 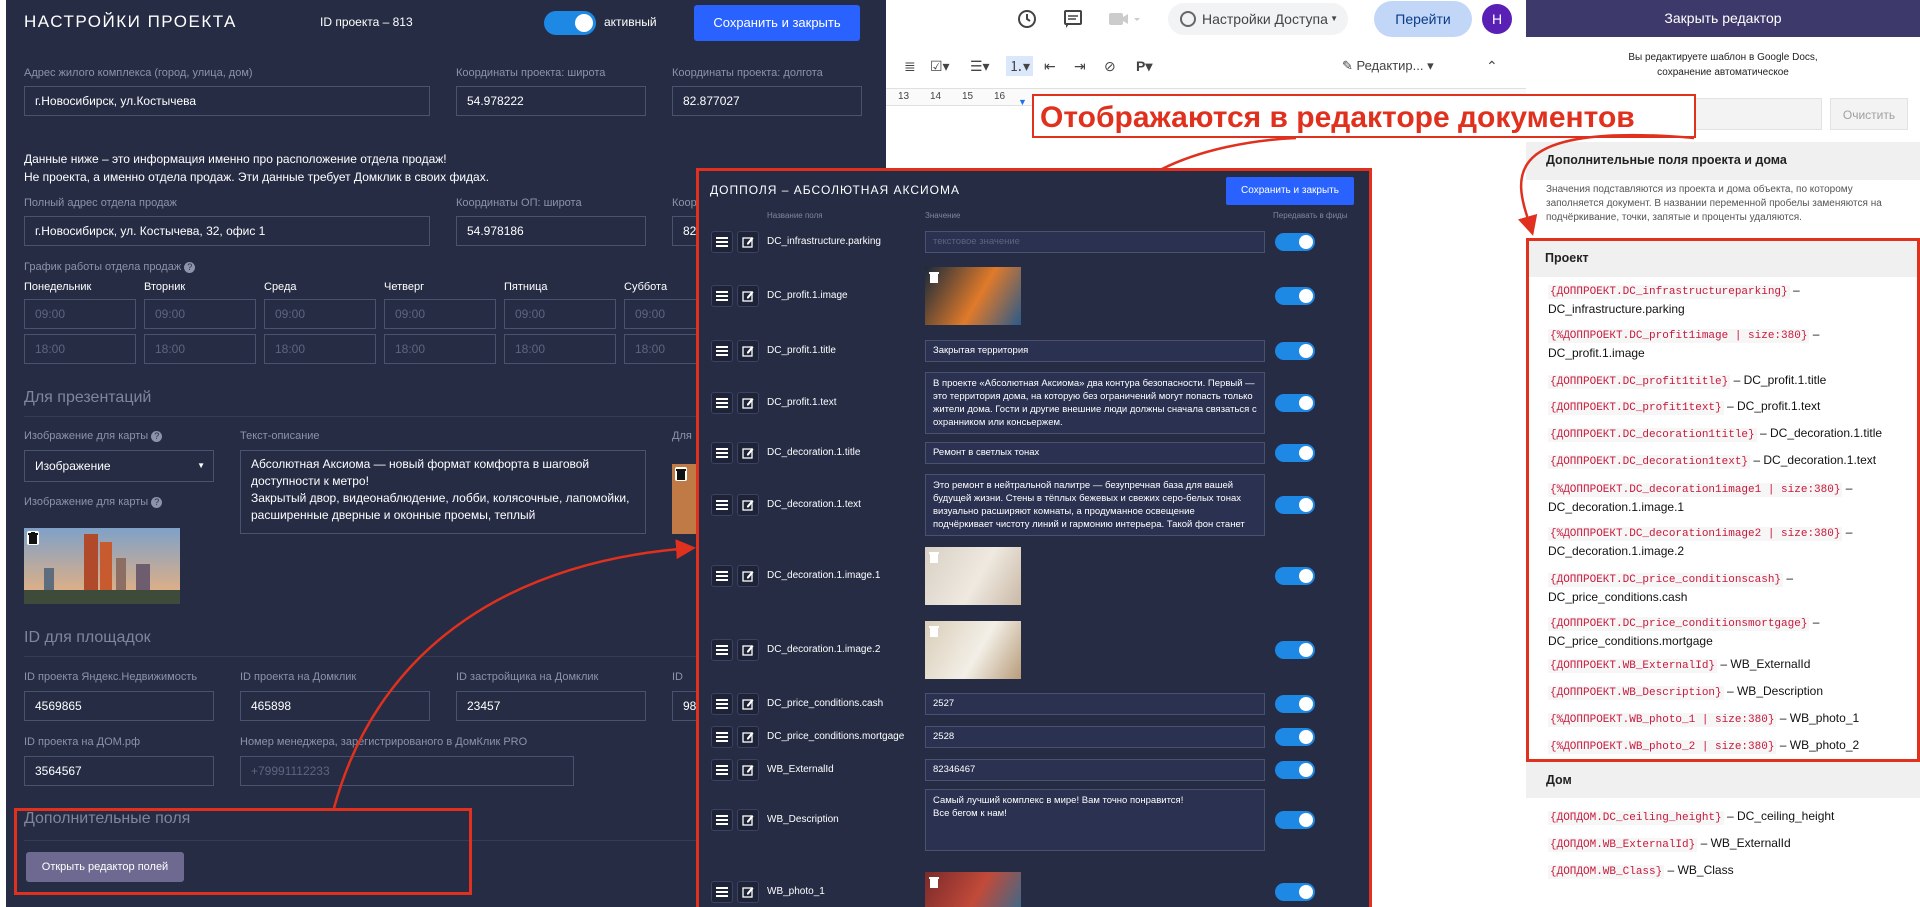 I want to click on modal-save-close-button: Сохранить и закрыть, so click(x=1290, y=191).